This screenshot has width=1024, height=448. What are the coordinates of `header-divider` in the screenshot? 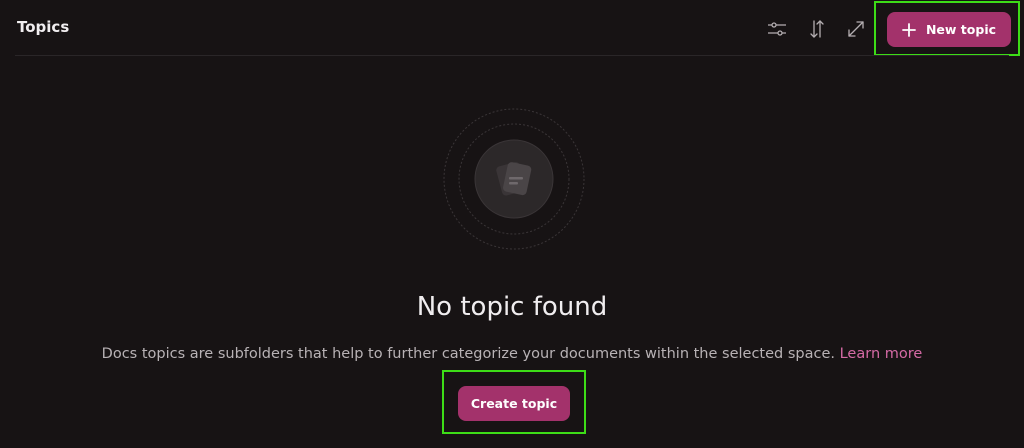 It's located at (512, 55).